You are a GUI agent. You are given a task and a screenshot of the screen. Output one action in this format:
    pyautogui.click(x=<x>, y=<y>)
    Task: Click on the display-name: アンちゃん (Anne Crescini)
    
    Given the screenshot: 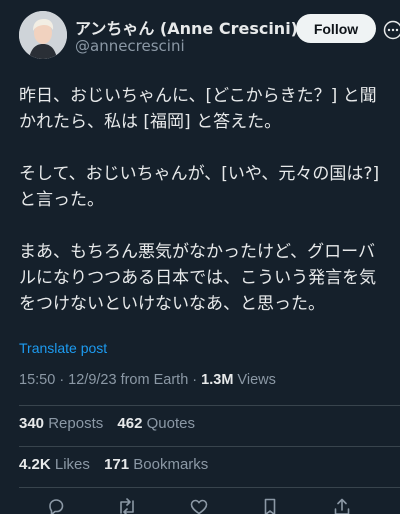 What is the action you would take?
    pyautogui.click(x=186, y=27)
    